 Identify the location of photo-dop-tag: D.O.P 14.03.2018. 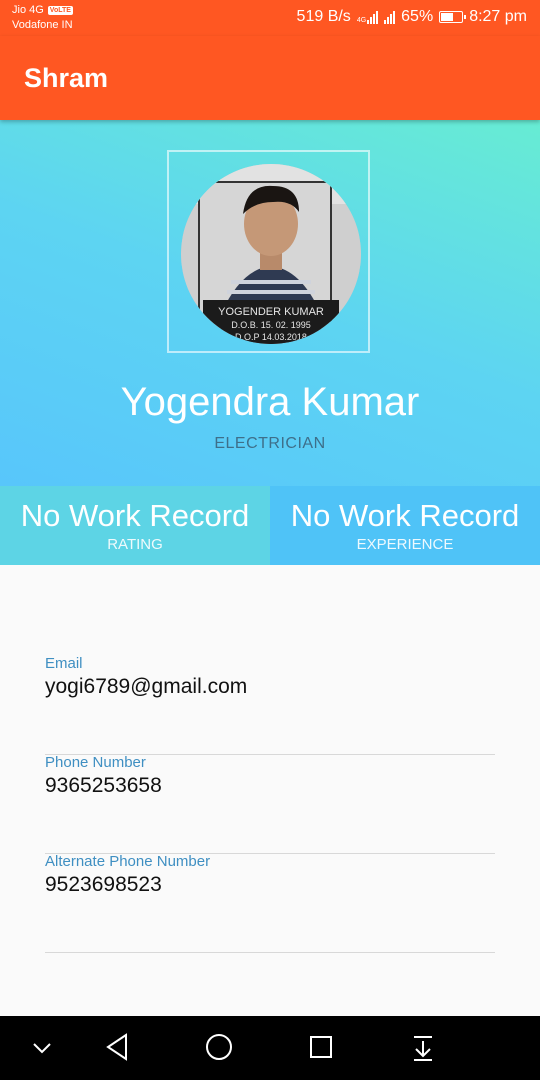
(271, 337).